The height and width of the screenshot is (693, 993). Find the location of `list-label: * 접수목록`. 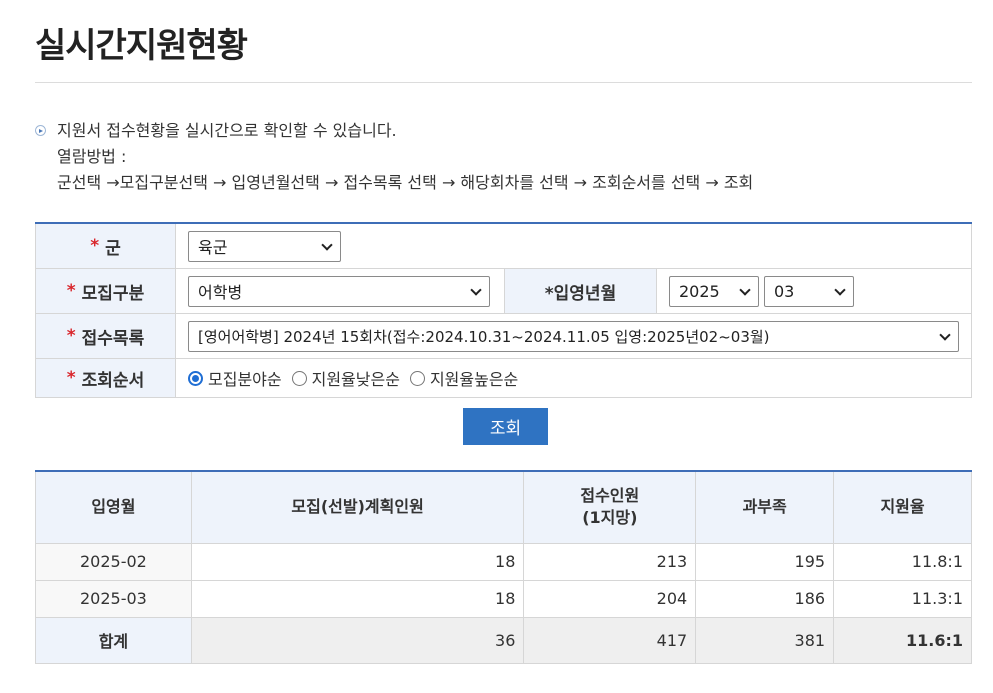

list-label: * 접수목록 is located at coordinates (106, 336).